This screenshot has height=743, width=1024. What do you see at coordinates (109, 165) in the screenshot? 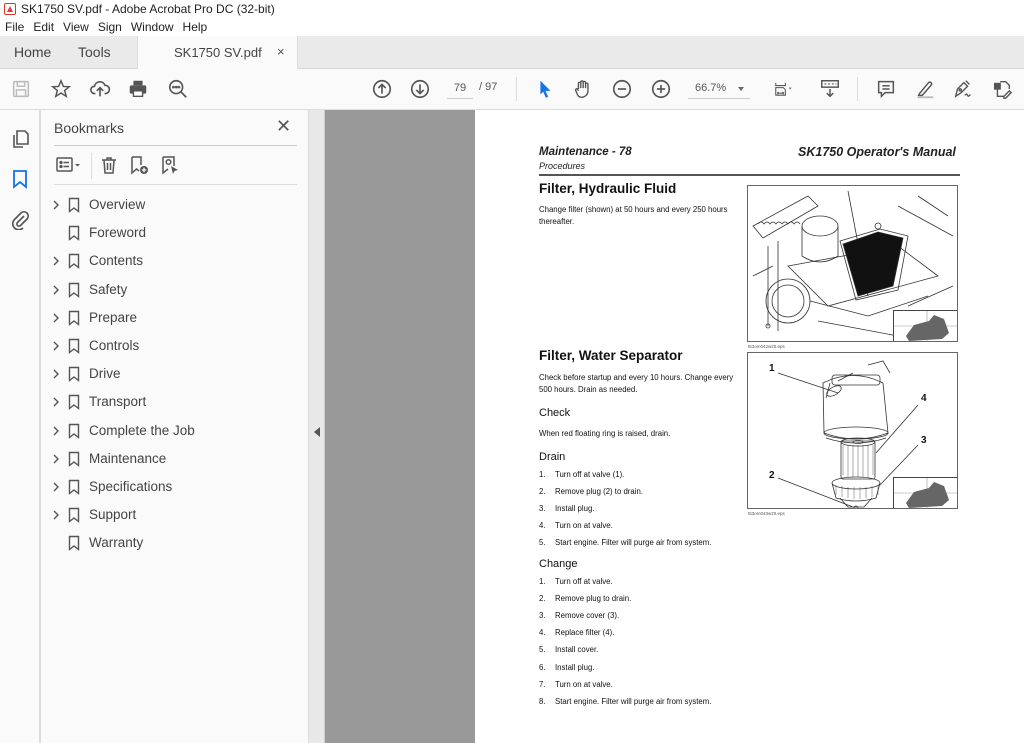
I see `delete-bookmark-icon` at bounding box center [109, 165].